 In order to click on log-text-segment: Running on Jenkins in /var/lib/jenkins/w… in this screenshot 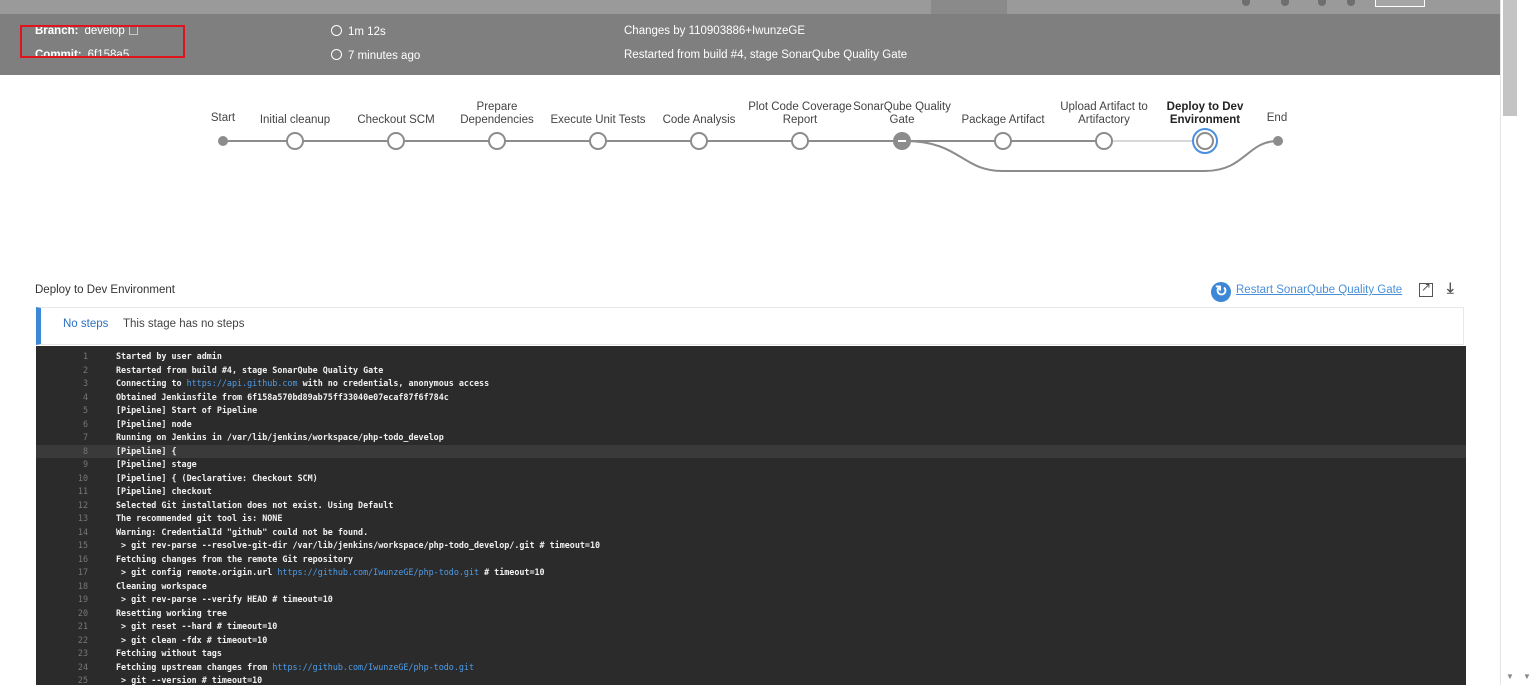, I will do `click(280, 437)`.